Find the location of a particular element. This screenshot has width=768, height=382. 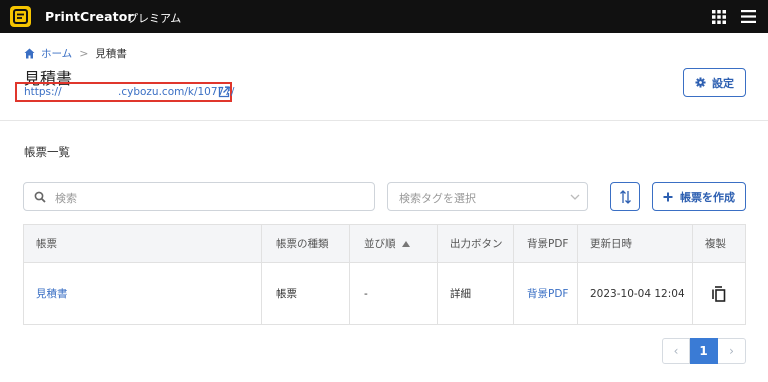

sort-button is located at coordinates (625, 196).